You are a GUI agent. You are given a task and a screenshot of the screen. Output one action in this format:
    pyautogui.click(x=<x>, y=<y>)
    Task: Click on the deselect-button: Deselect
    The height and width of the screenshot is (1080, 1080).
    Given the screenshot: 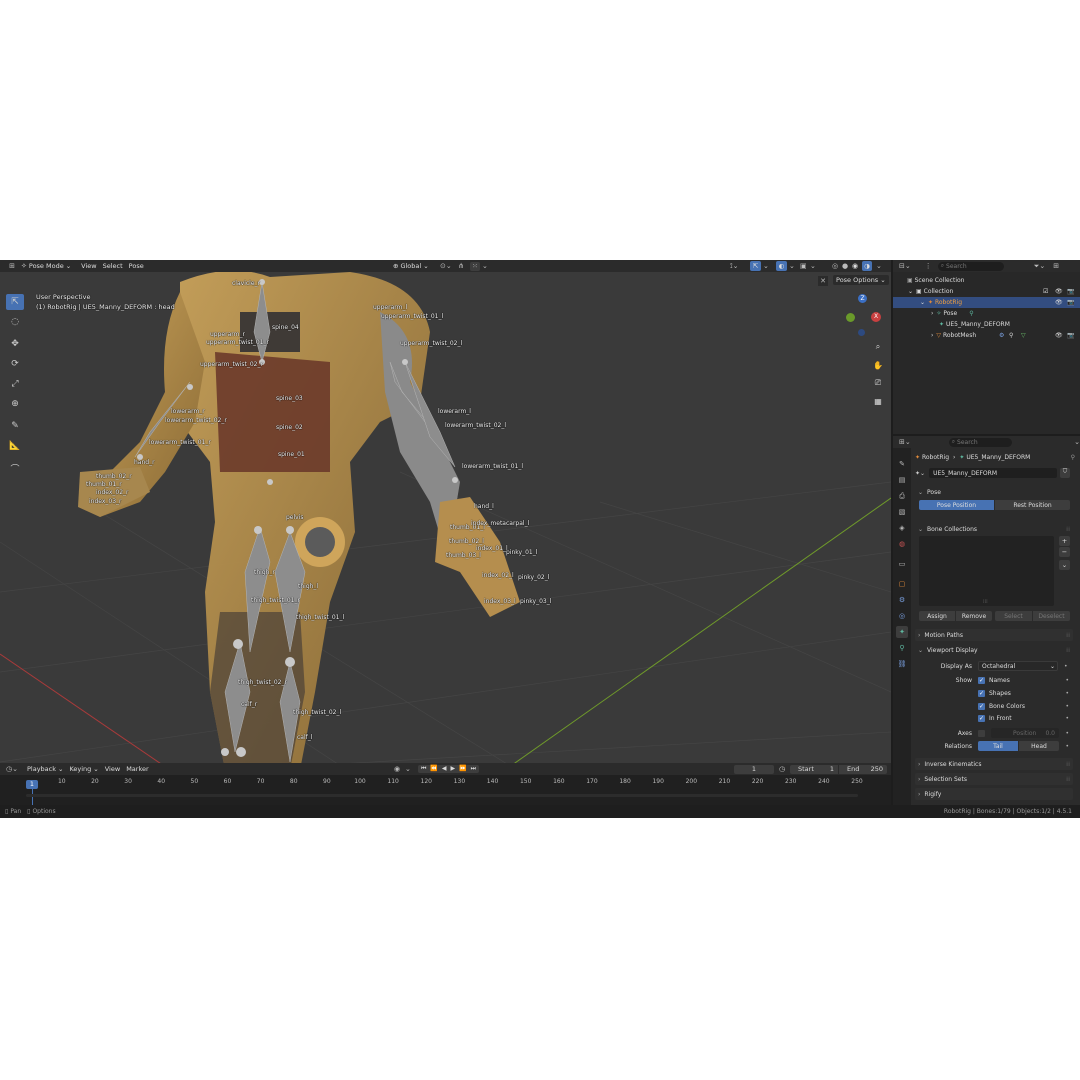 What is the action you would take?
    pyautogui.click(x=1051, y=616)
    